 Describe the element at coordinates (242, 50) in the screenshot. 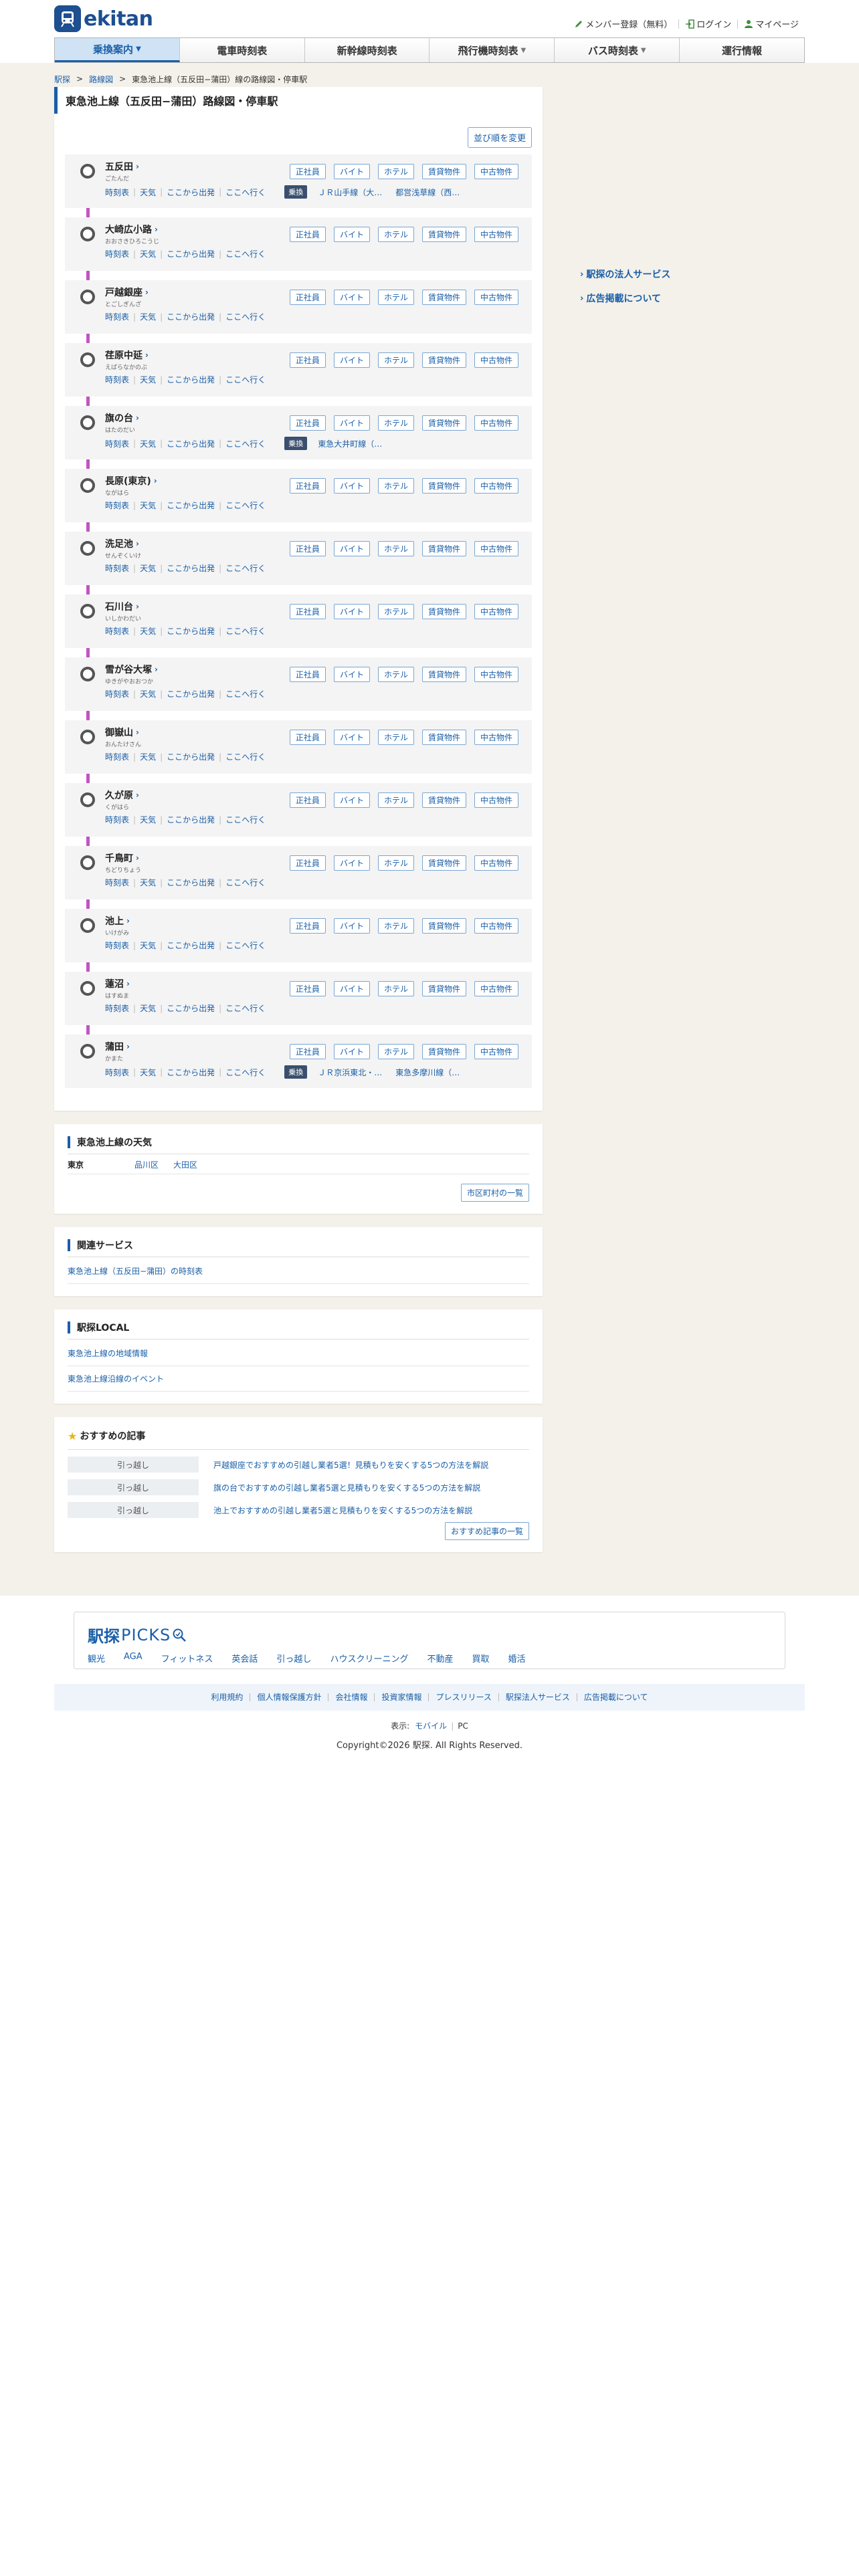

I see `nav-train-timetable: 電車時刻表` at that location.